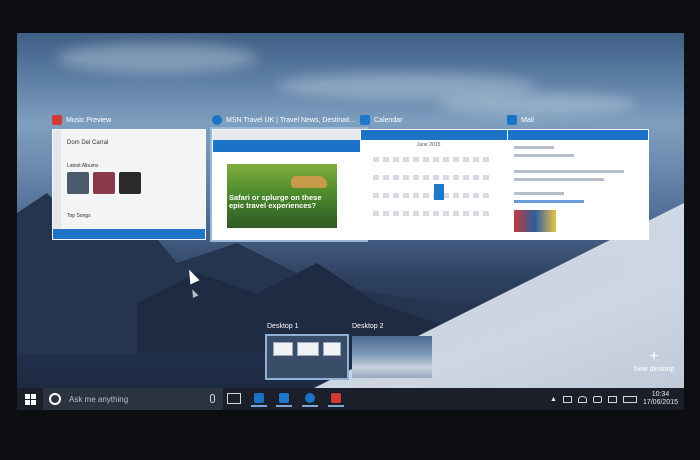  I want to click on virtual-desktops: Desktop 1 Desktop 2, so click(350, 354).